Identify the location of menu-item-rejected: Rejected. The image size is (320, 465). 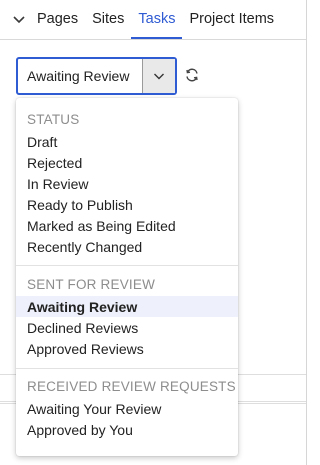
(127, 162).